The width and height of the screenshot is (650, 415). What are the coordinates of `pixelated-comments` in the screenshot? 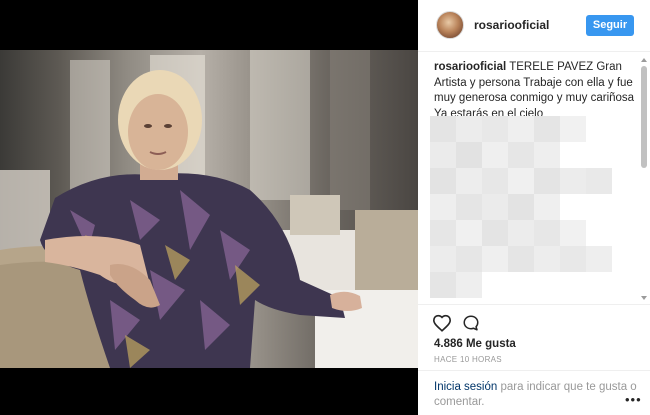 It's located at (525, 209).